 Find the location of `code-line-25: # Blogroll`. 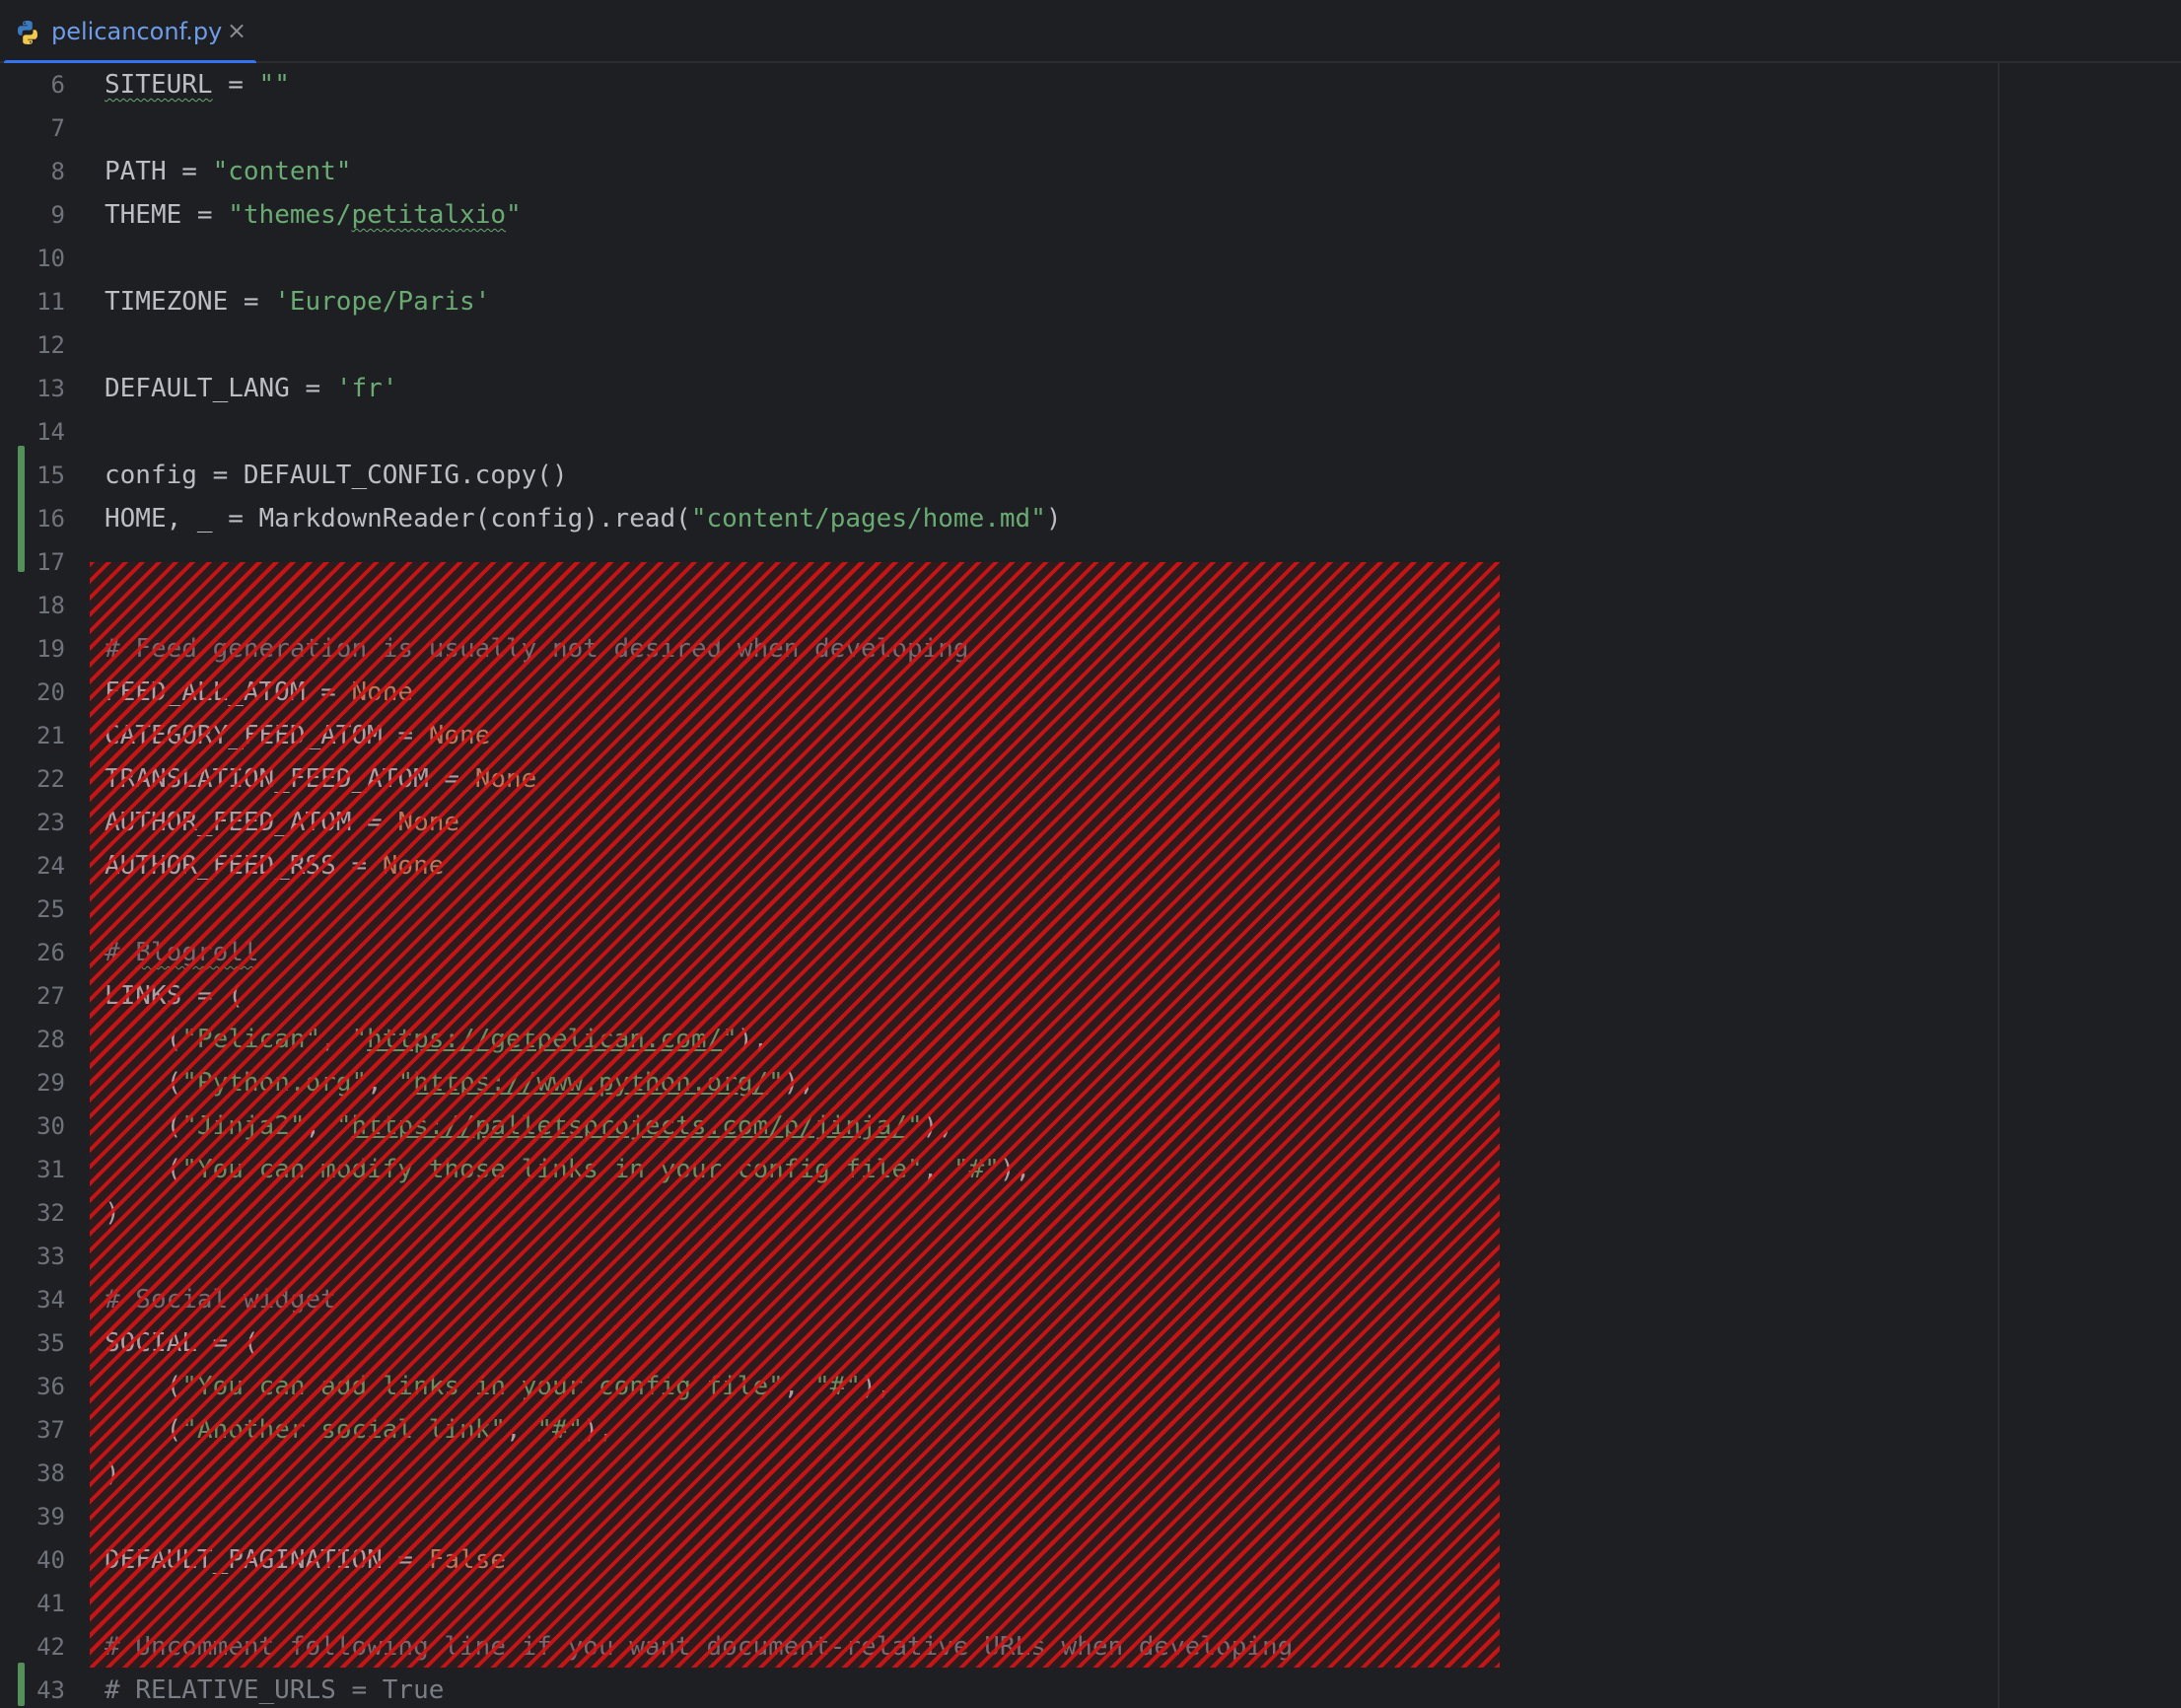

code-line-25: # Blogroll is located at coordinates (182, 952).